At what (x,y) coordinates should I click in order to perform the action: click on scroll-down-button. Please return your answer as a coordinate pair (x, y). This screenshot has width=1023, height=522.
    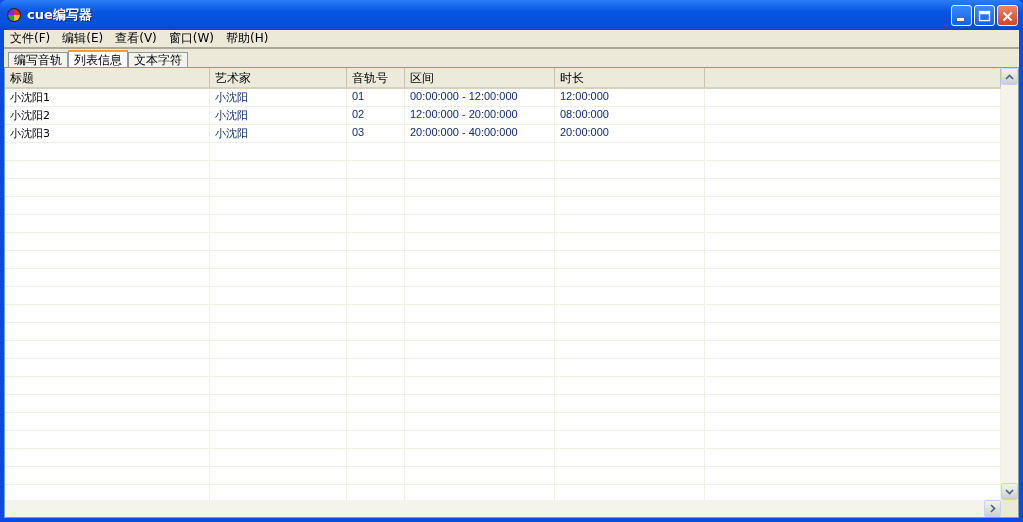
    Looking at the image, I should click on (1009, 491).